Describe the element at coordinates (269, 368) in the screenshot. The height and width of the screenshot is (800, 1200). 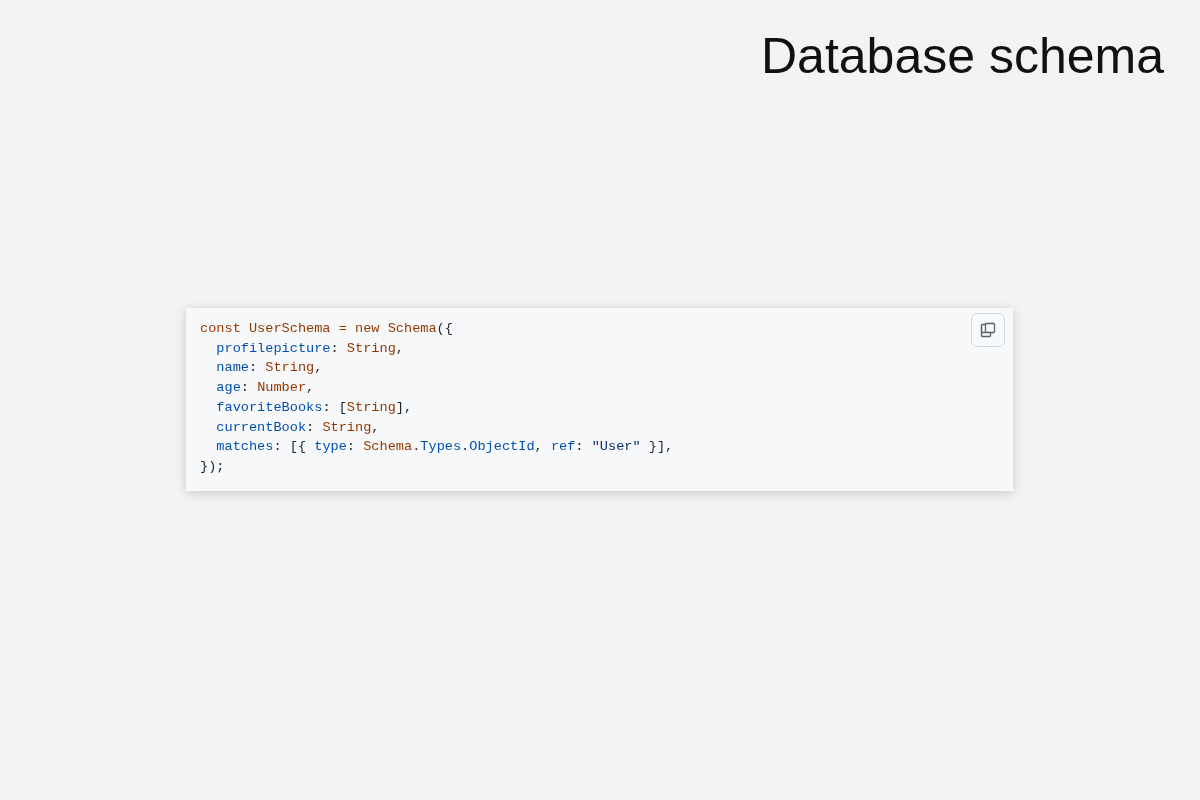
I see `code-line: name: String,` at that location.